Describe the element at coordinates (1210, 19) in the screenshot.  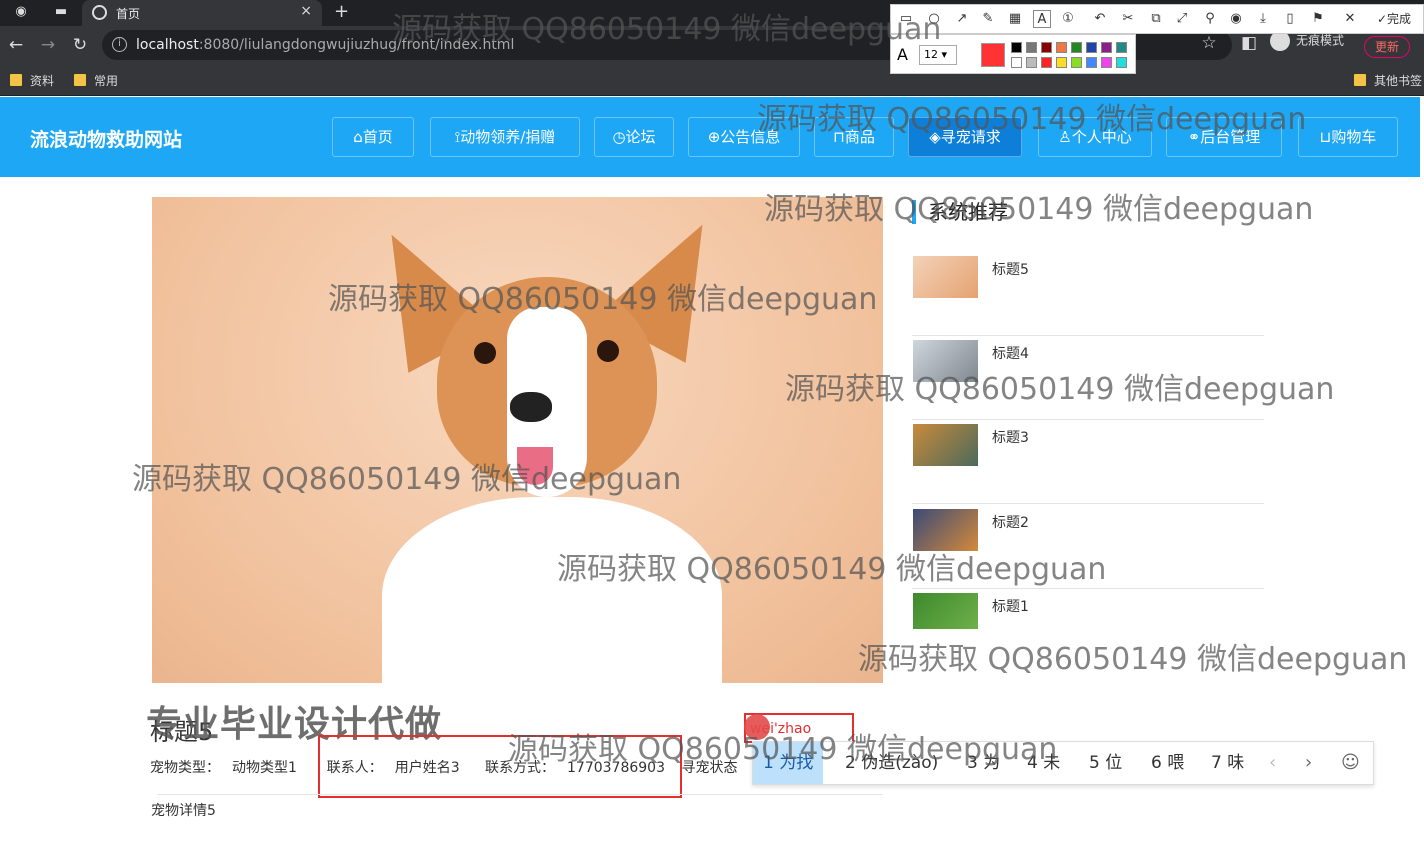
I see `pin-icon: ⚲` at that location.